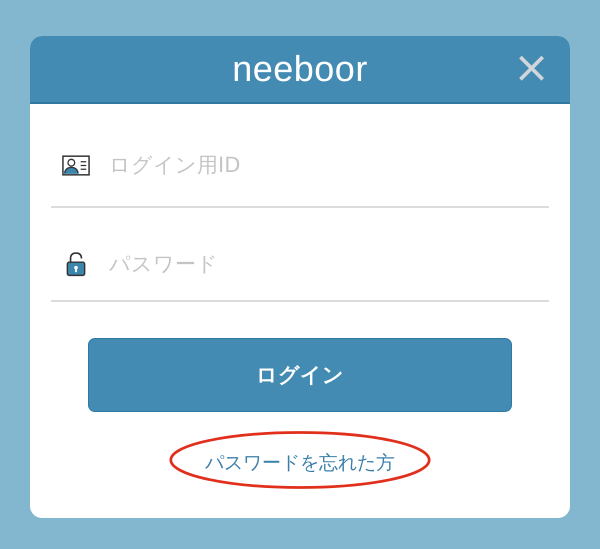  I want to click on logo: neeboor, so click(300, 69).